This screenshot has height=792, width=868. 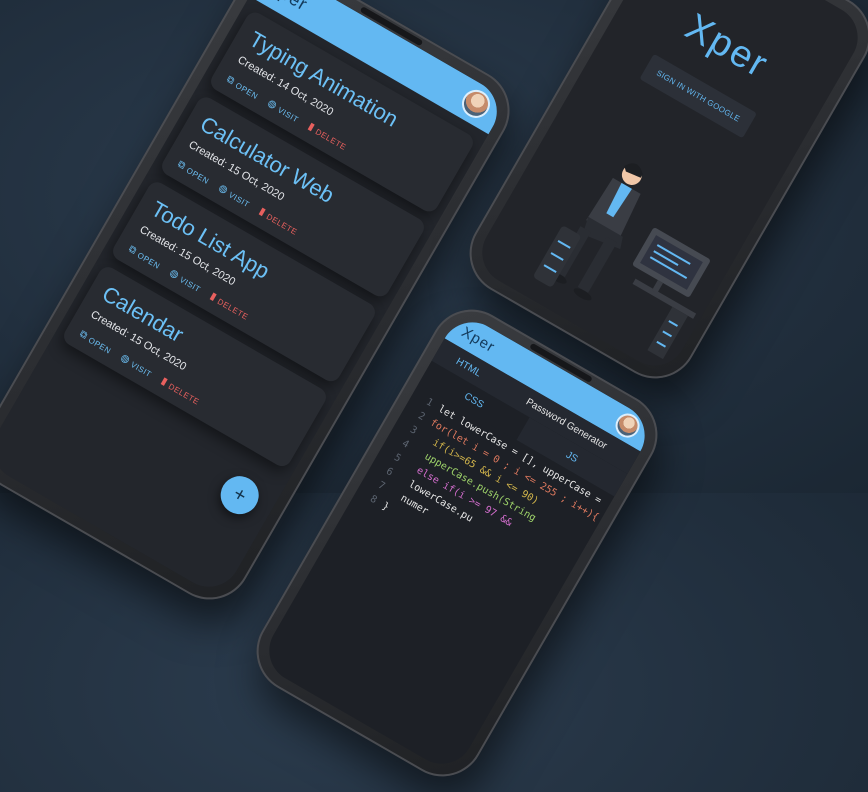 I want to click on avatar, so click(x=476, y=104).